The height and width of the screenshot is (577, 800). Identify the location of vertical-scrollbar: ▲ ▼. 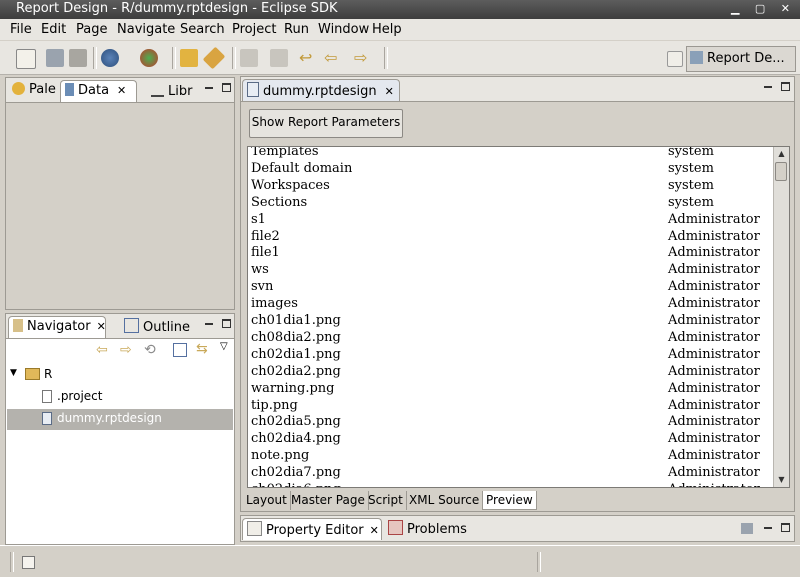
(781, 317).